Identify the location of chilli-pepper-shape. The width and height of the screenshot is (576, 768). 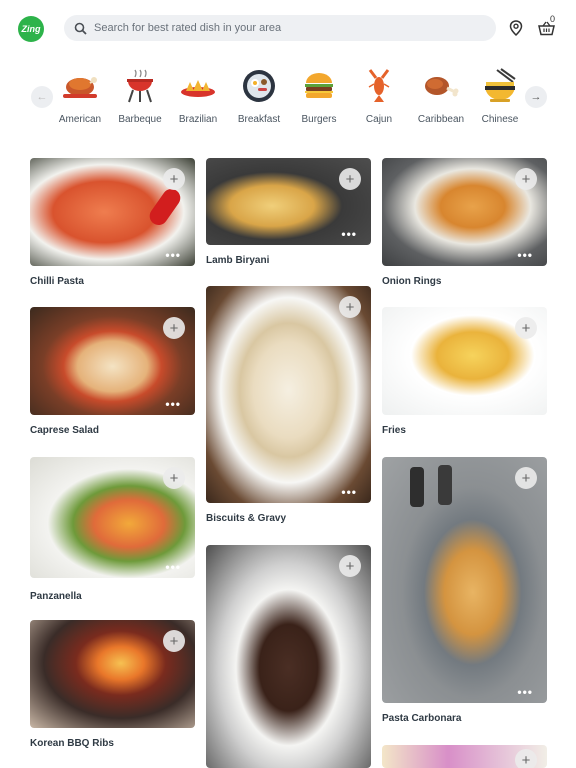
(165, 207).